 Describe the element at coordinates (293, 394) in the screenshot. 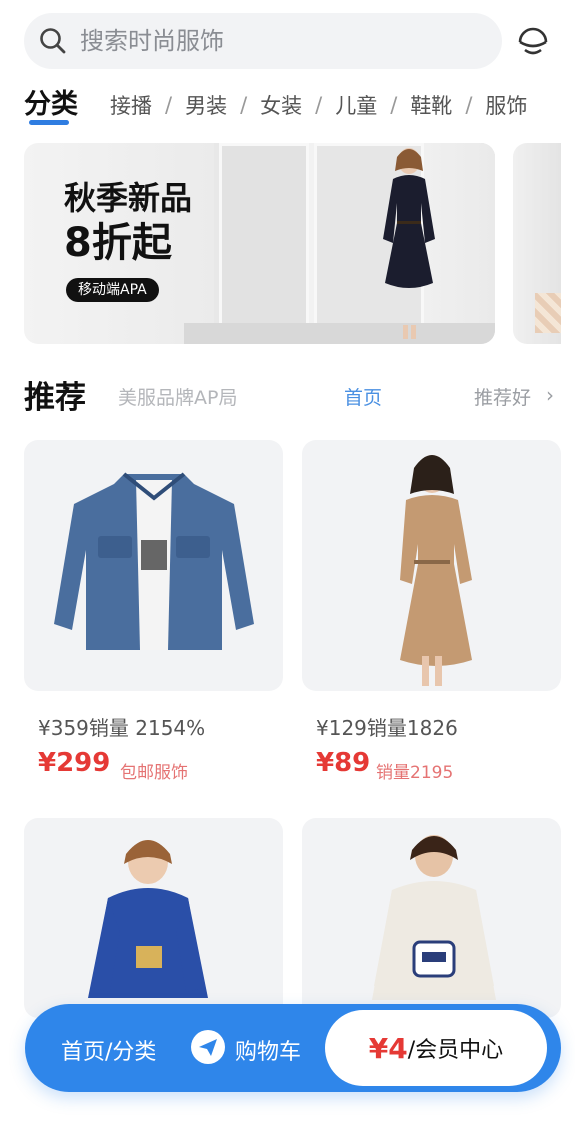

I see `recommend-header: 推荐 美服品牌AP局 首页 推荐好 ›` at that location.